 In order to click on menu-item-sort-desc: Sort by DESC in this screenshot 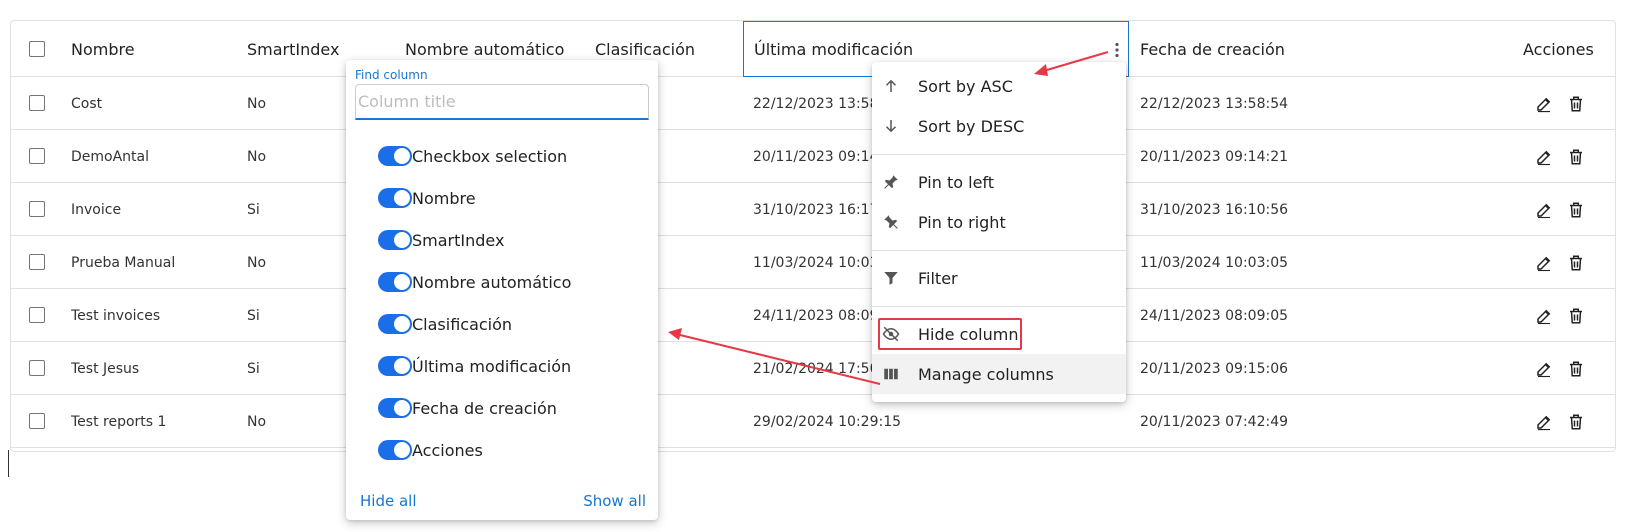, I will do `click(999, 126)`.